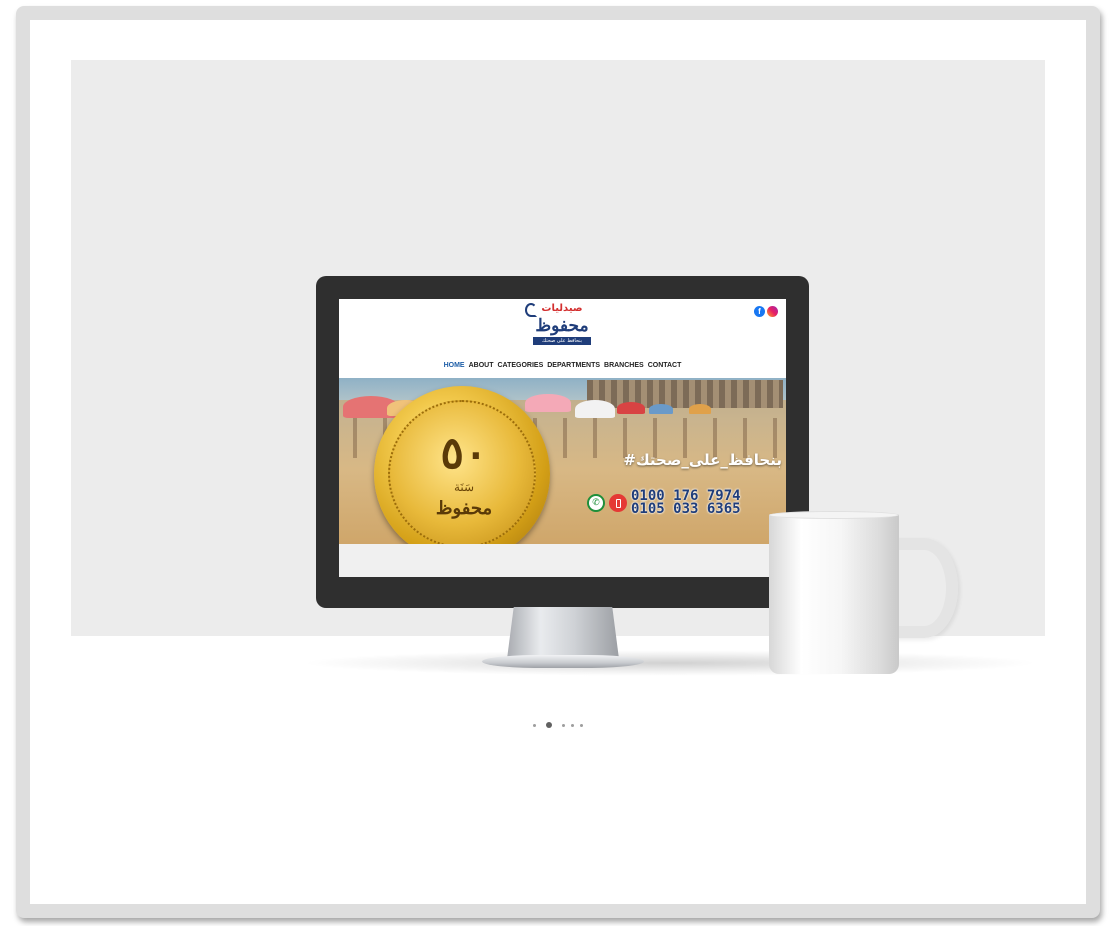 Image resolution: width=1114 pixels, height=926 pixels. I want to click on site-logo: صيدليات محفوظ بنحافظ على صحتك, so click(560, 330).